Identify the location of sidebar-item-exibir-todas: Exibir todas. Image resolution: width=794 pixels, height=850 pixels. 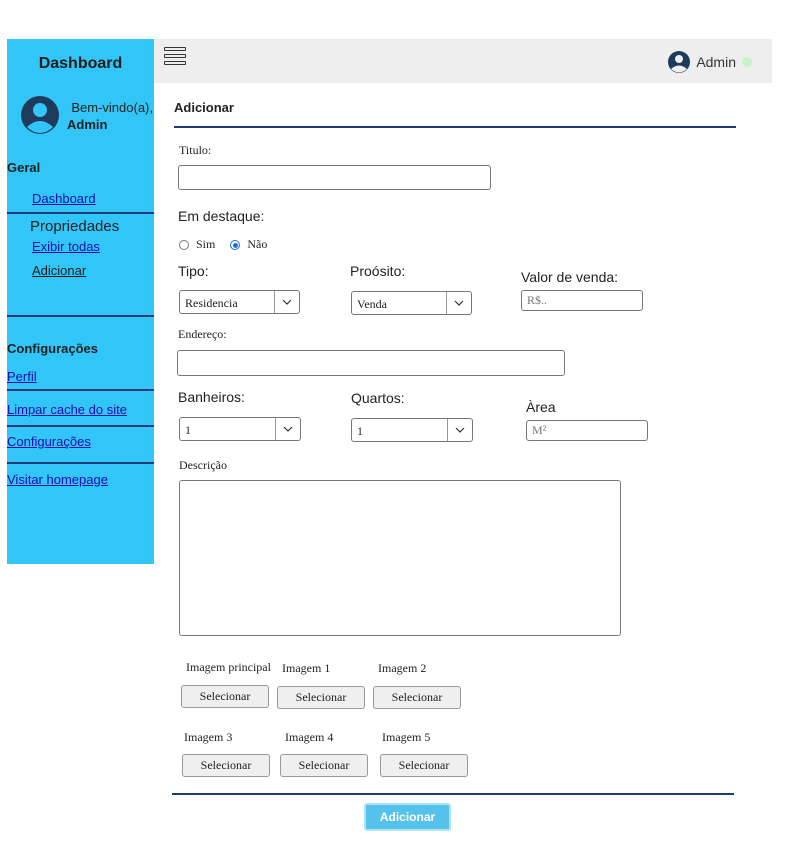
(66, 246).